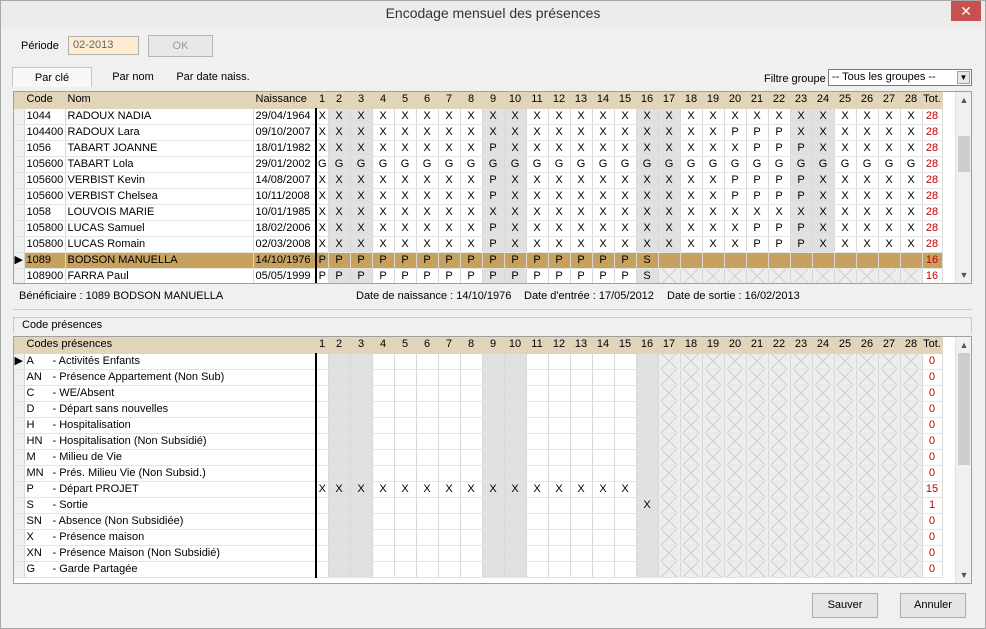 The width and height of the screenshot is (986, 629). Describe the element at coordinates (478, 473) in the screenshot. I see `table-row: MN - Prés. Milieu Vie (Non Subsid.) 0` at that location.